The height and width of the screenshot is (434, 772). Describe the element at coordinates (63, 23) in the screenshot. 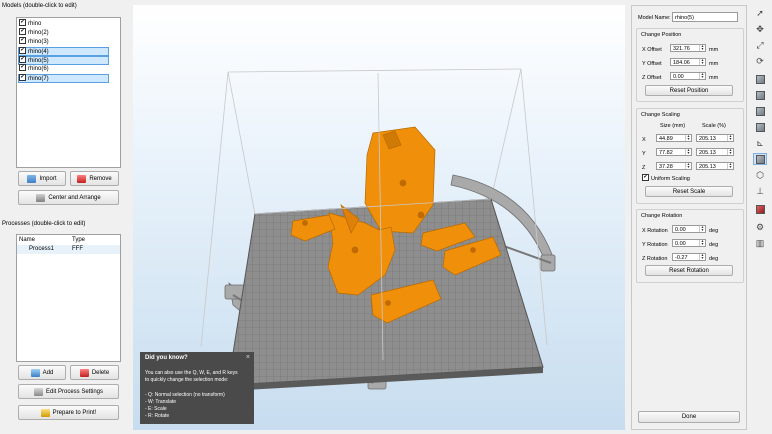

I see `list-item: ✔ rhino` at that location.